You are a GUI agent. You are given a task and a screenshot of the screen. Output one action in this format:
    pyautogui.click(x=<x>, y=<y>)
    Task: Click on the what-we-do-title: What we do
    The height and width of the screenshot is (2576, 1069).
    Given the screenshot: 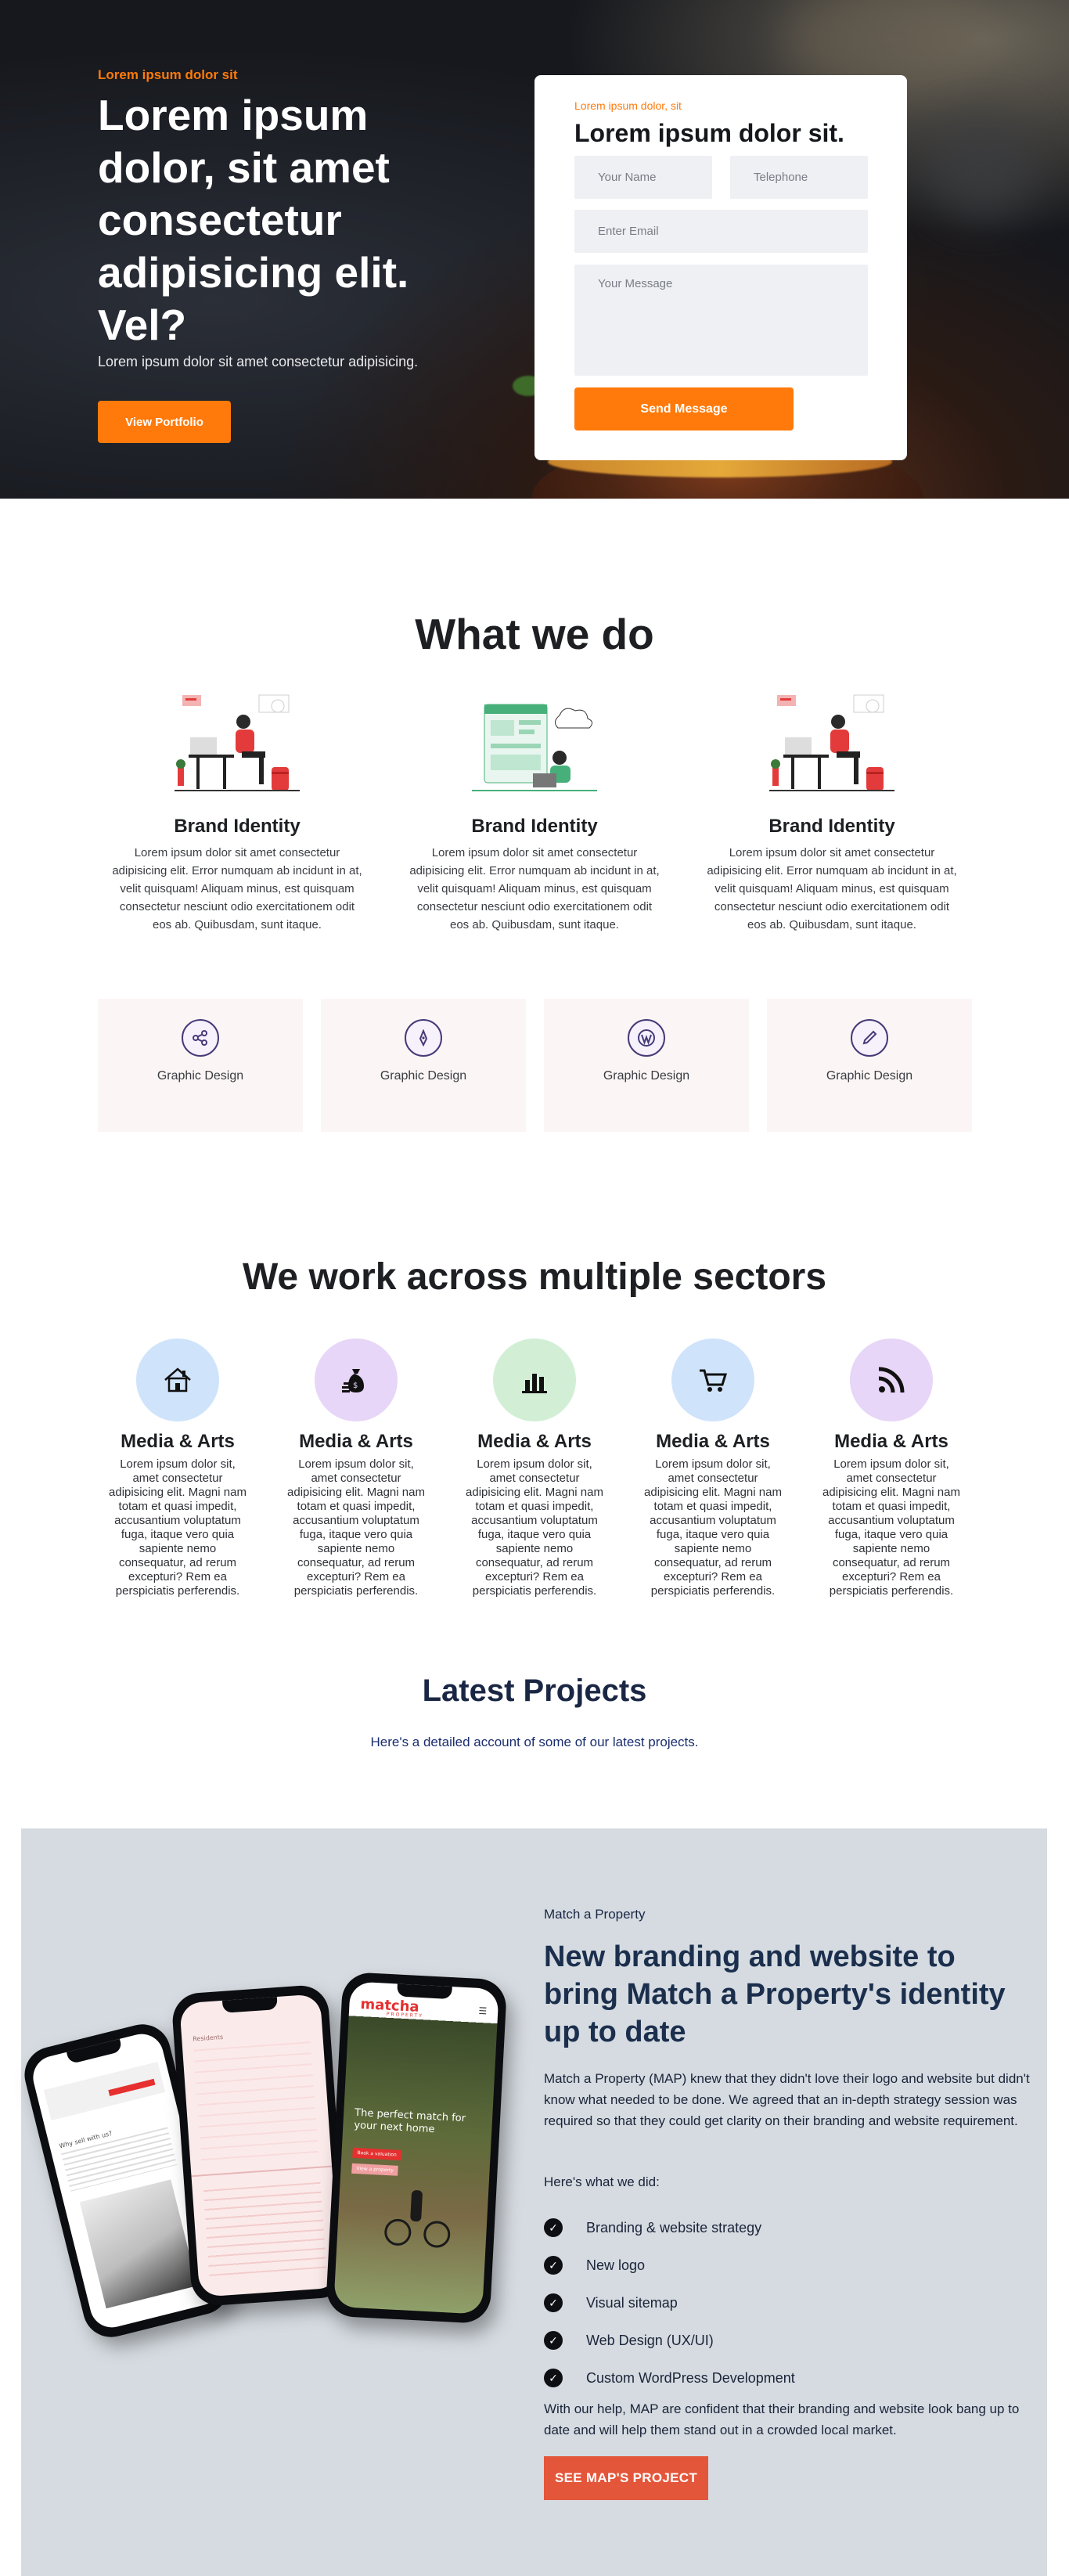 What is the action you would take?
    pyautogui.click(x=534, y=634)
    